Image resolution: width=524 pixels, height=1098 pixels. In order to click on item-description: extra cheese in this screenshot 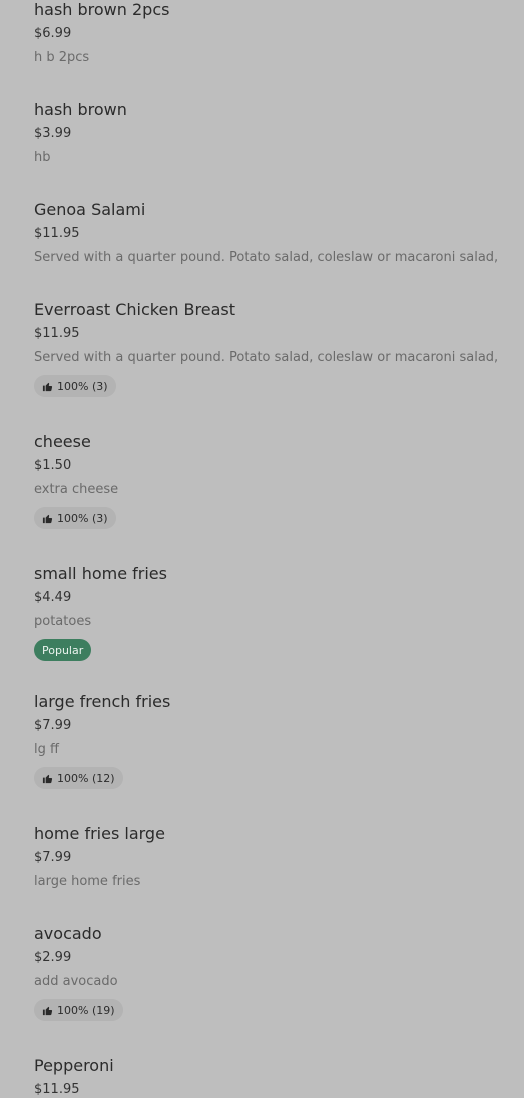, I will do `click(76, 489)`.